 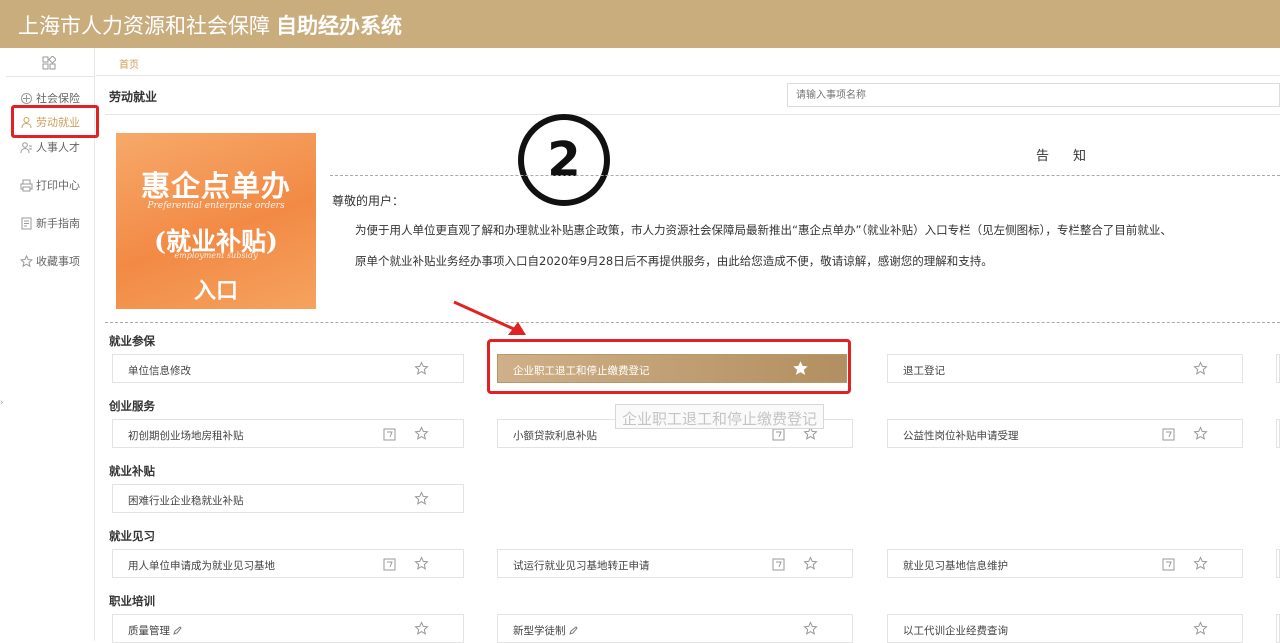 What do you see at coordinates (539, 631) in the screenshot?
I see `service-label-text: 新型学徒制` at bounding box center [539, 631].